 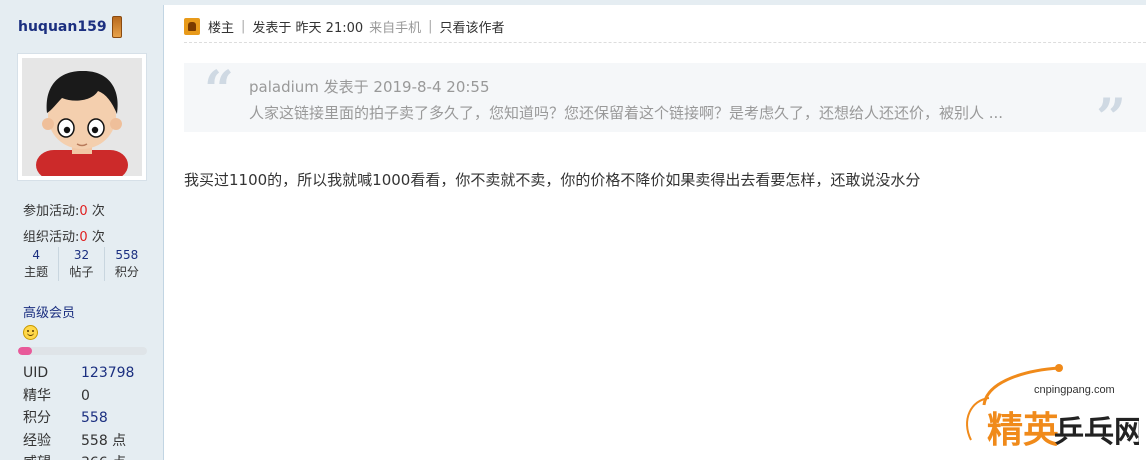 I want to click on user-info-list: UID 123798 精华 0 积分 558 经验 558 点 威望 366 点, so click(x=78, y=411).